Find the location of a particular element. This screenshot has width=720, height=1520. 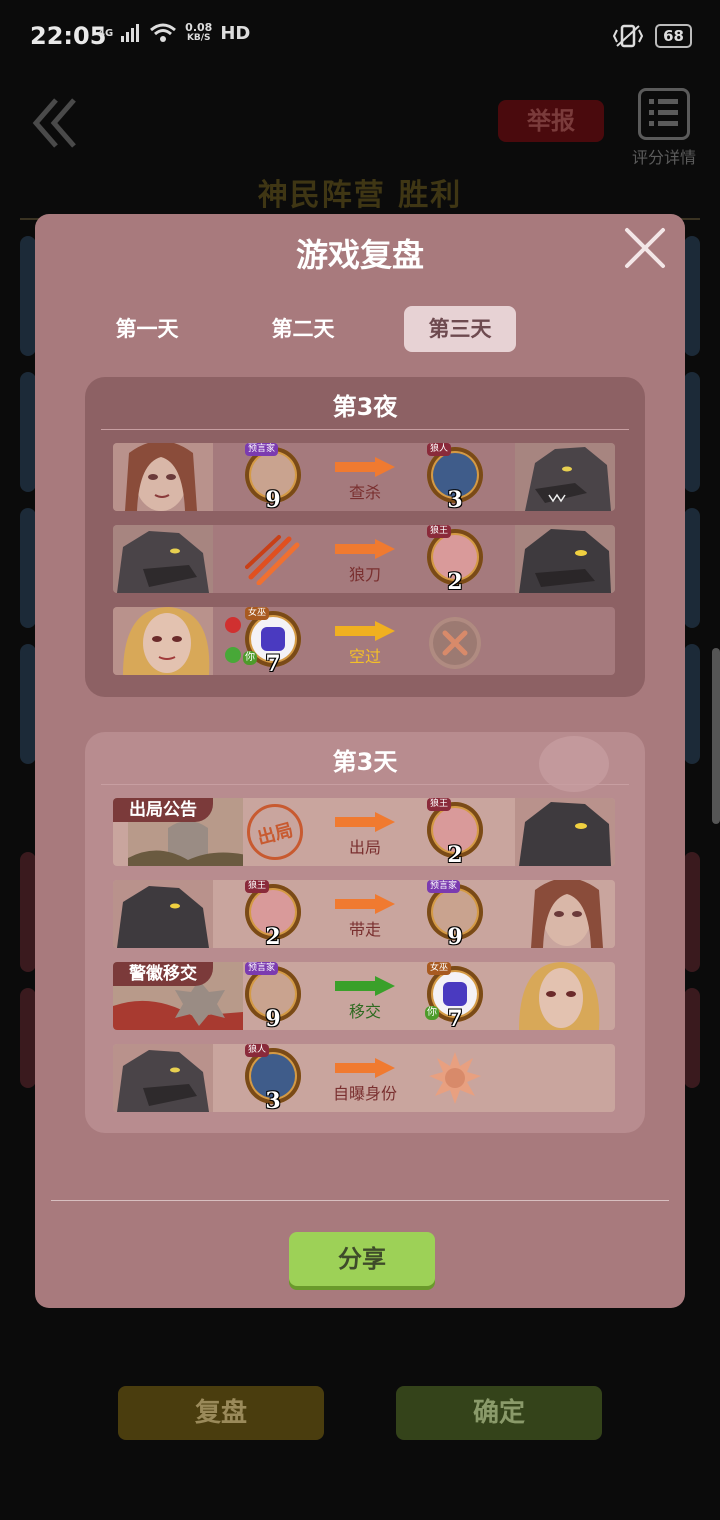

bottom-divider is located at coordinates (360, 1200).